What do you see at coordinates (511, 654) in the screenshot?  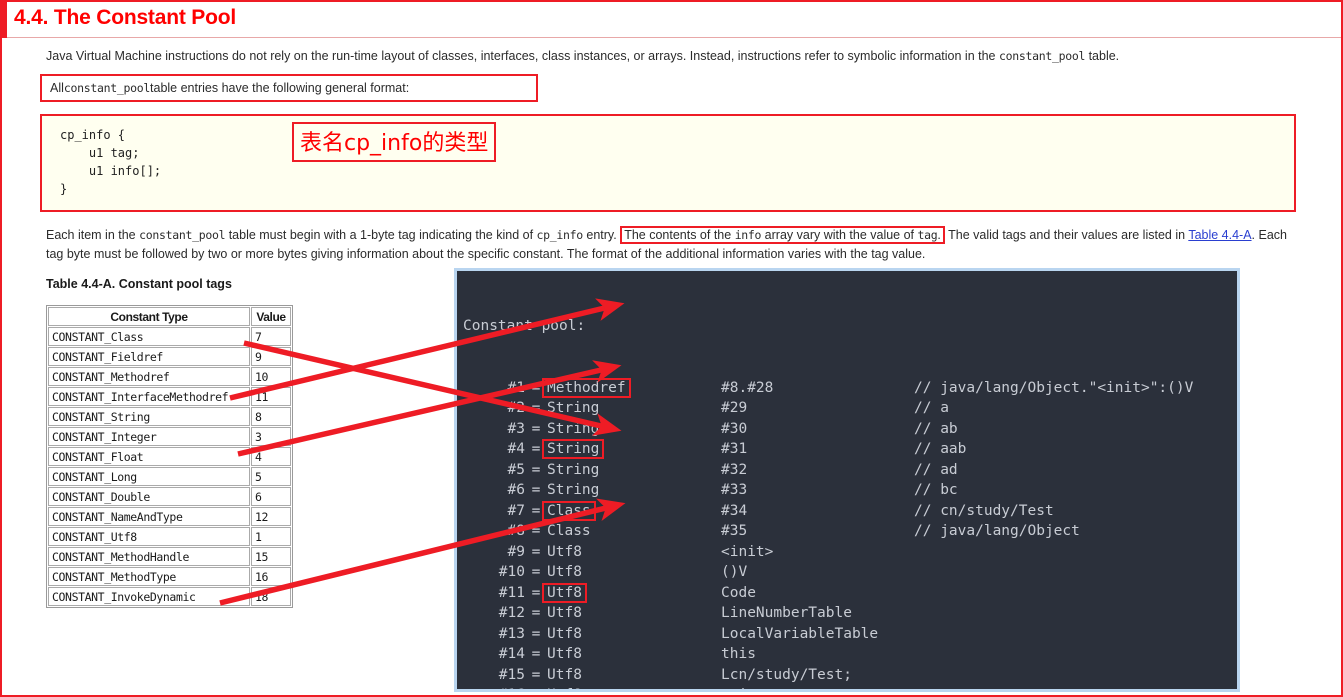 I see `console-entry-index: #14` at bounding box center [511, 654].